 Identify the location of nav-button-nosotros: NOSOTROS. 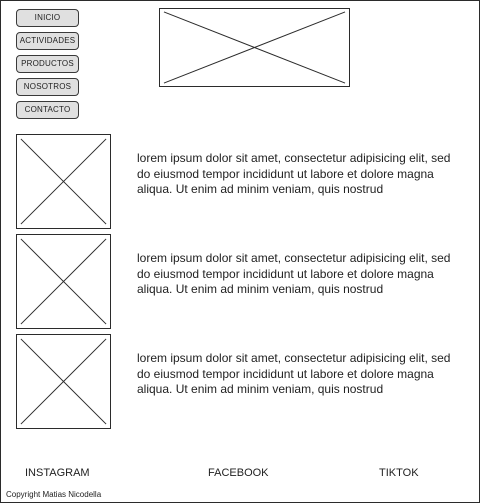
(47, 87).